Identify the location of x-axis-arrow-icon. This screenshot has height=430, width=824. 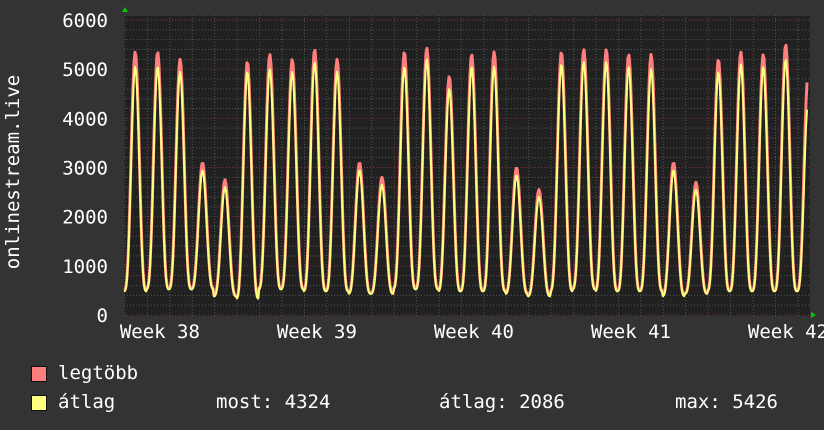
(813, 315).